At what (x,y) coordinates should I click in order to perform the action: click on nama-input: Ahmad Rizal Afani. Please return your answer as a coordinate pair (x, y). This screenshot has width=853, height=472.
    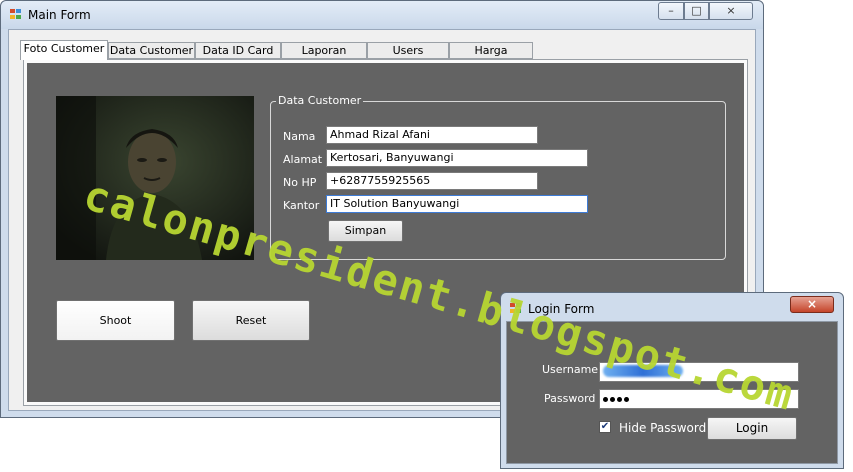
    Looking at the image, I should click on (432, 135).